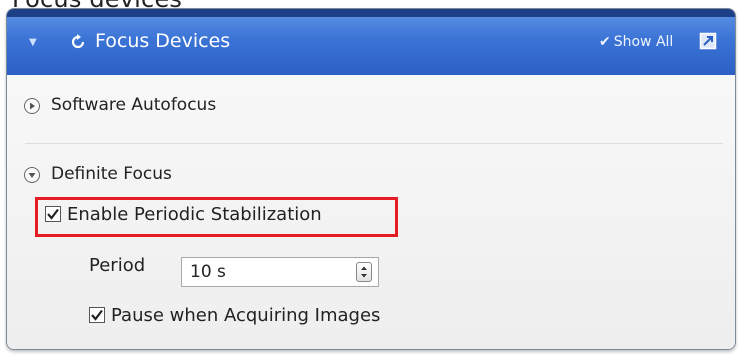 Image resolution: width=742 pixels, height=360 pixels. What do you see at coordinates (133, 105) in the screenshot?
I see `section-software-autofocus: Software Autofocus` at bounding box center [133, 105].